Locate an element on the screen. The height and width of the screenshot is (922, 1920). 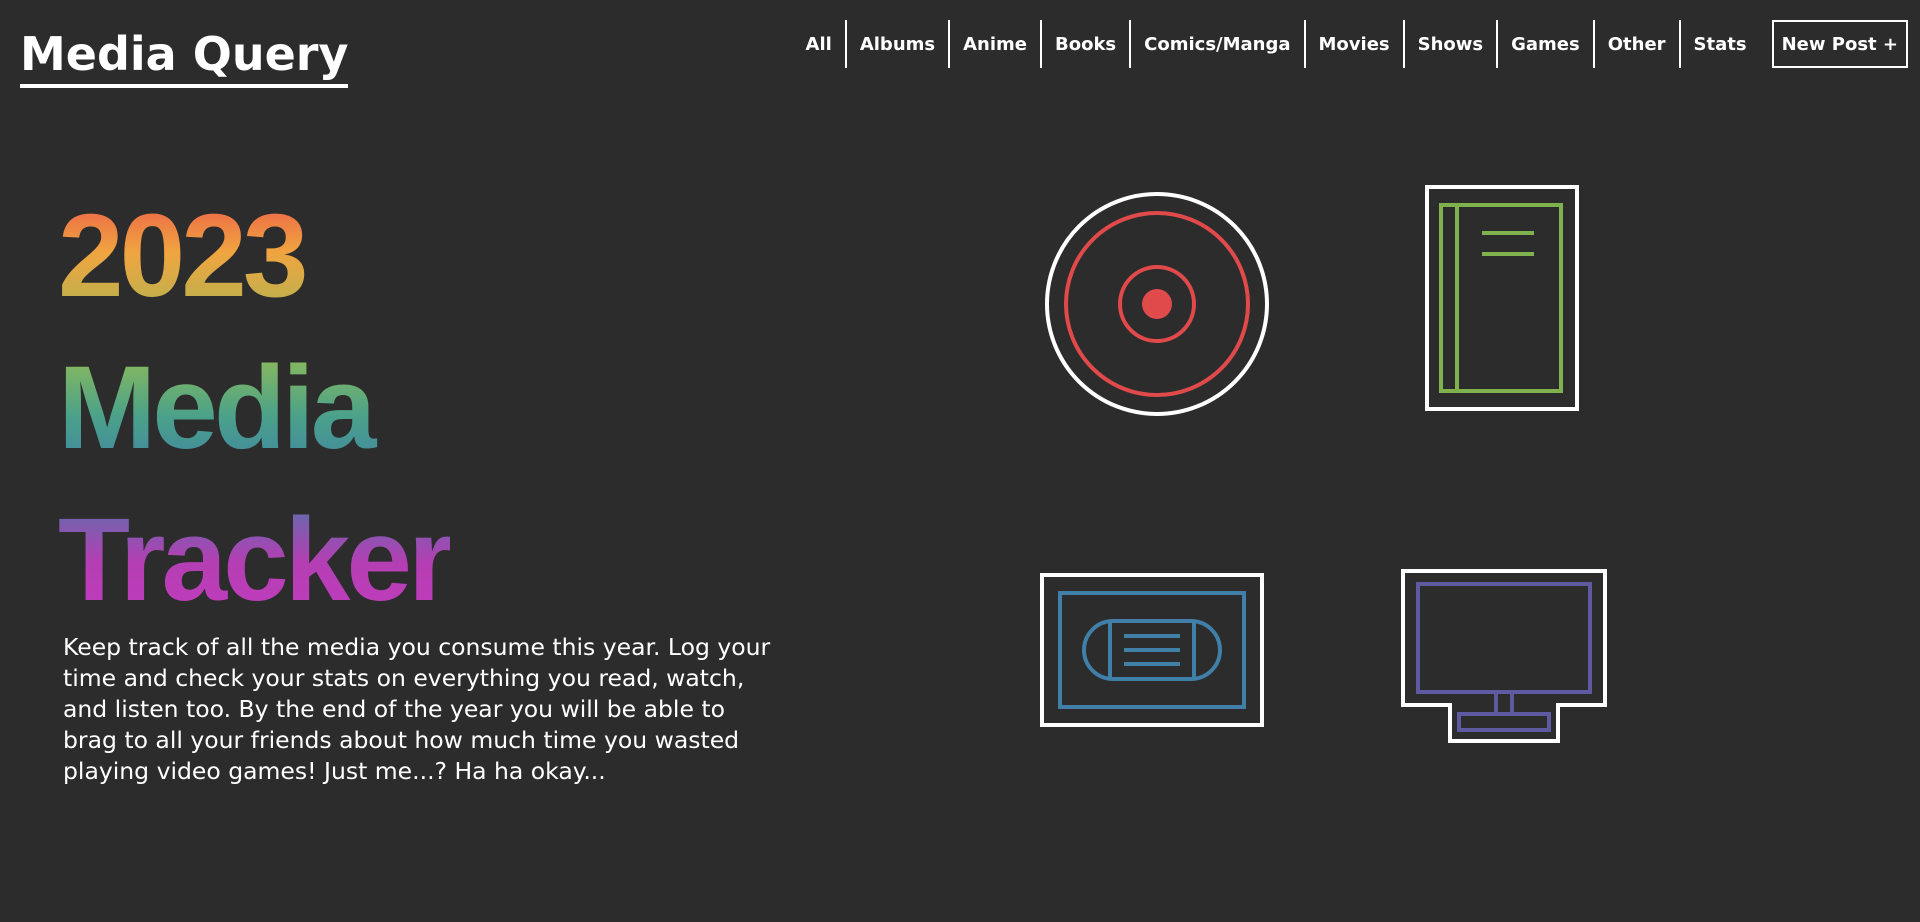
nav-albums: Albums is located at coordinates (896, 44).